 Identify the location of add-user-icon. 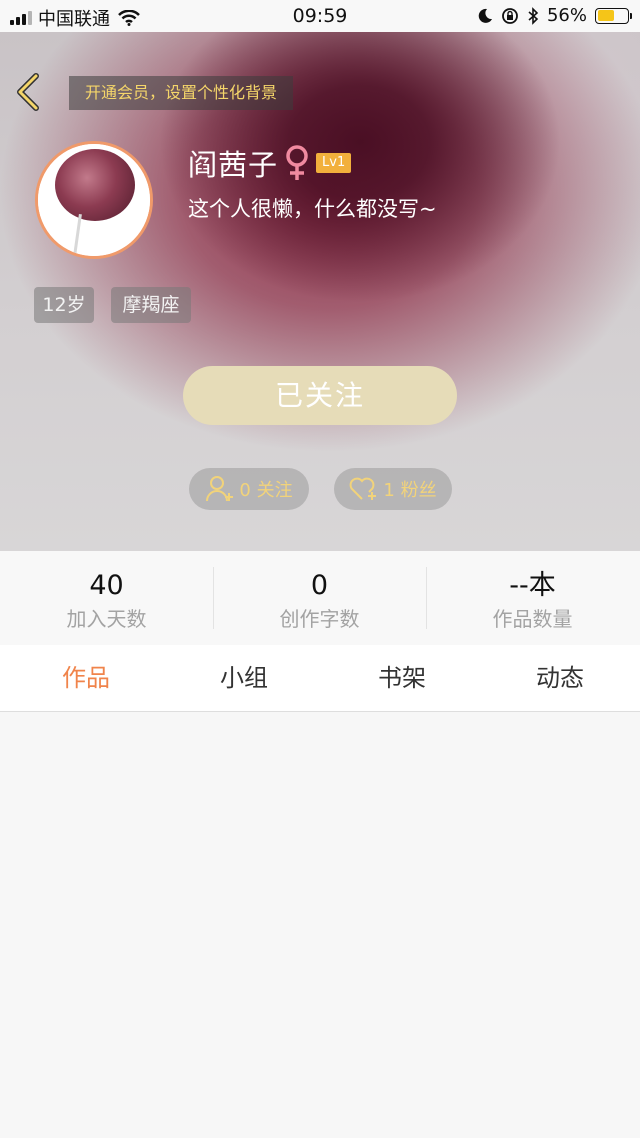
(220, 489).